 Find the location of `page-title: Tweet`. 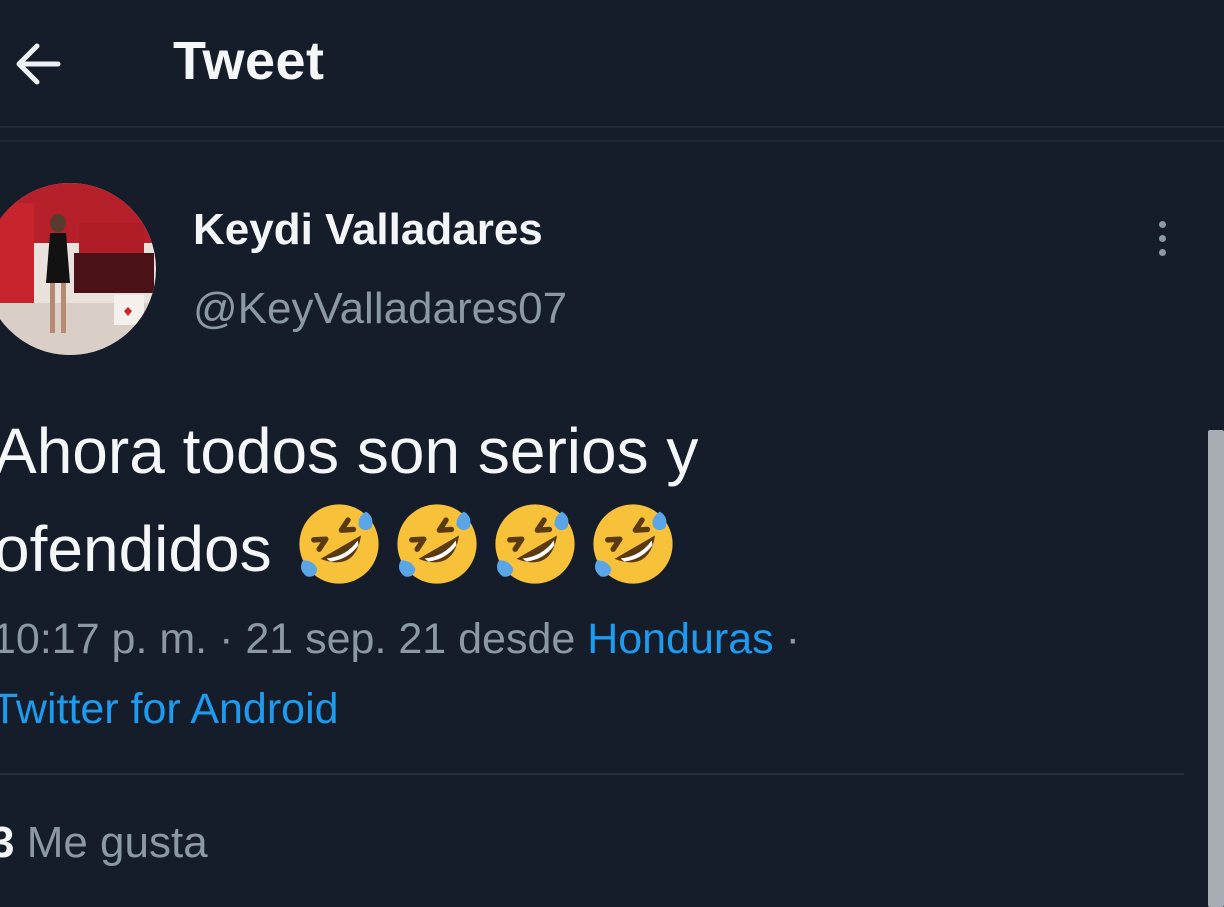

page-title: Tweet is located at coordinates (249, 61).